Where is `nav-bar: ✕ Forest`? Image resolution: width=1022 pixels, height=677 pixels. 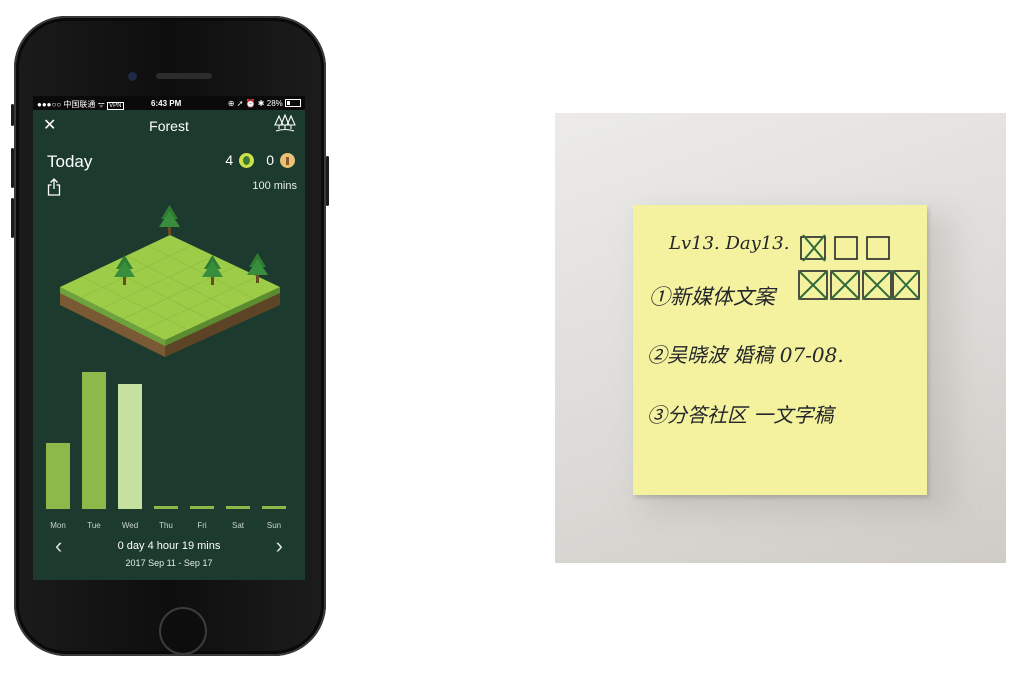
nav-bar: ✕ Forest is located at coordinates (169, 125).